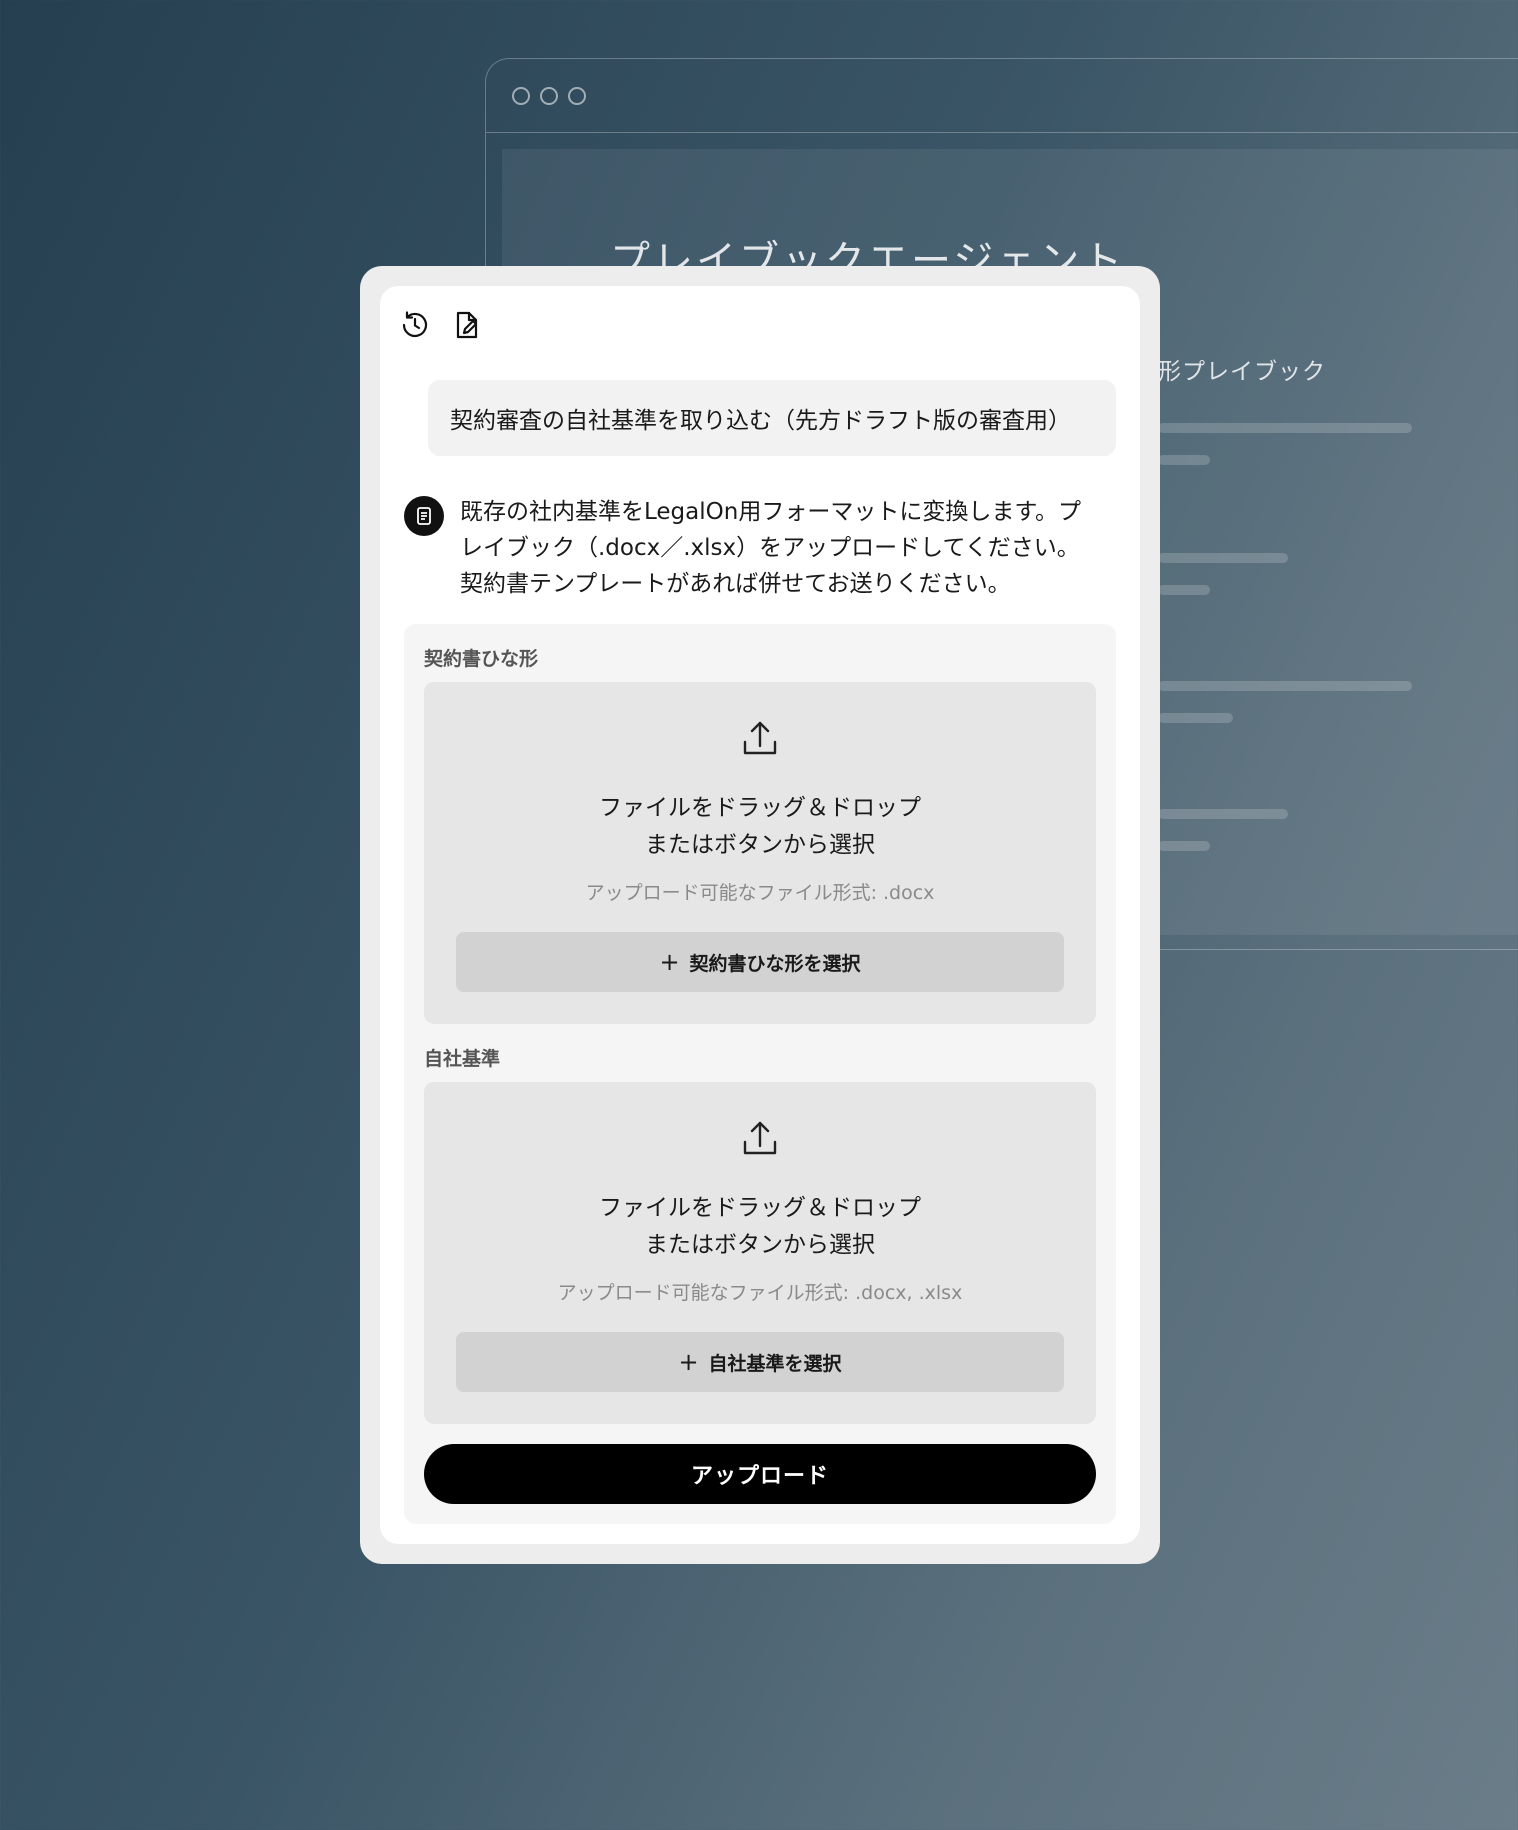 Image resolution: width=1518 pixels, height=1830 pixels. Describe the element at coordinates (467, 325) in the screenshot. I see `edit-document-icon` at that location.